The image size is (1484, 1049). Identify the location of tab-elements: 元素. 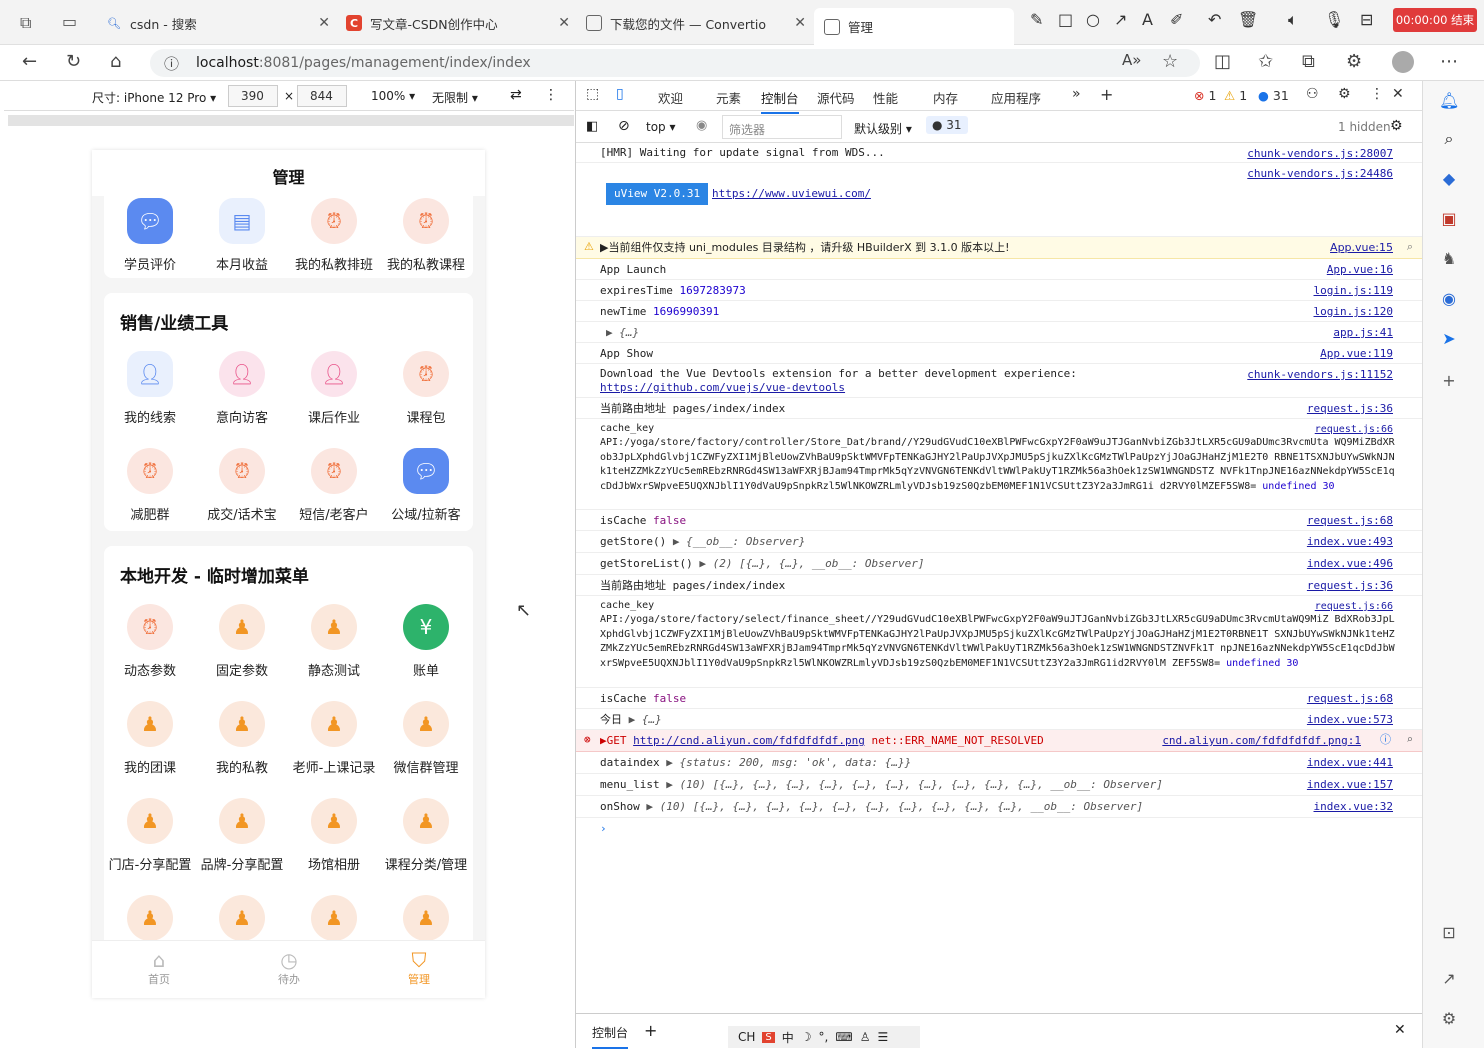
(728, 97).